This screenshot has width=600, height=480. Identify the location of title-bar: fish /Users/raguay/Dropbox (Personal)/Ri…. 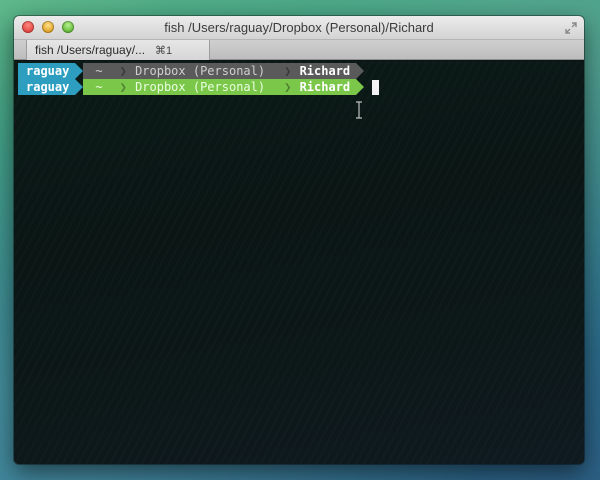
(299, 28).